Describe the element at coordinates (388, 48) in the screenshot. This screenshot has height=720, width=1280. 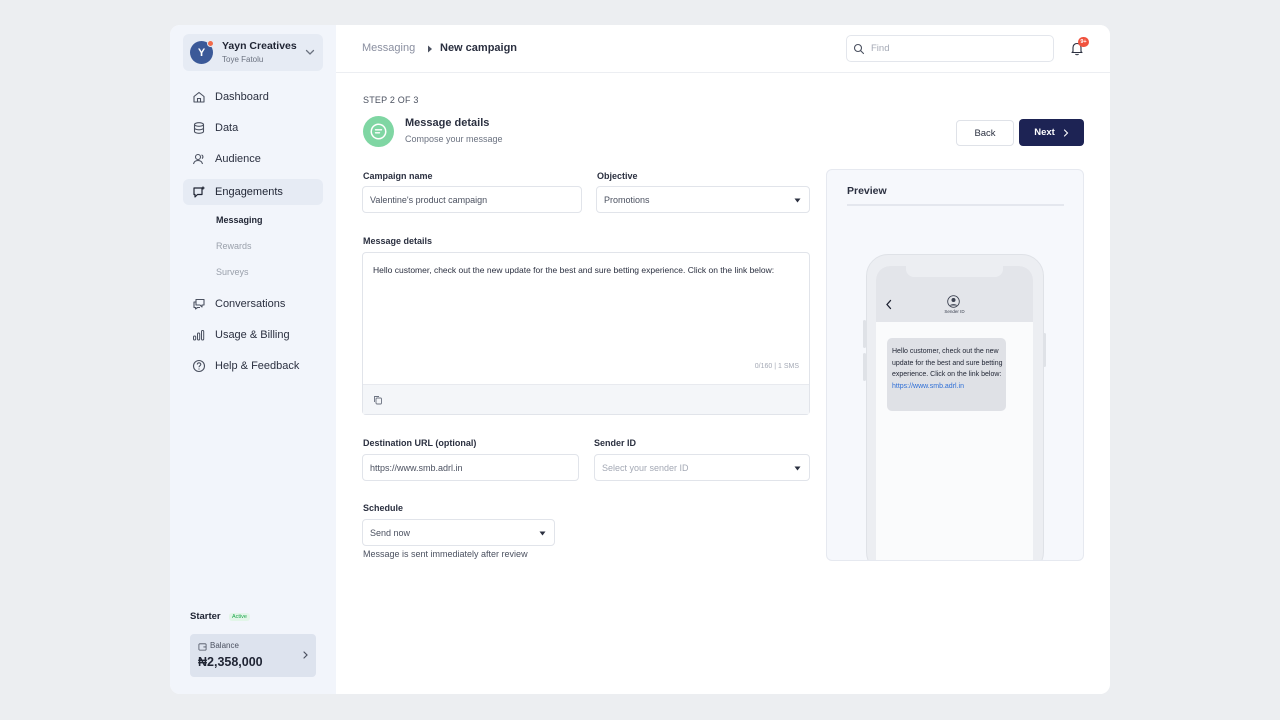
I see `breadcrumb-parent: Messaging` at that location.